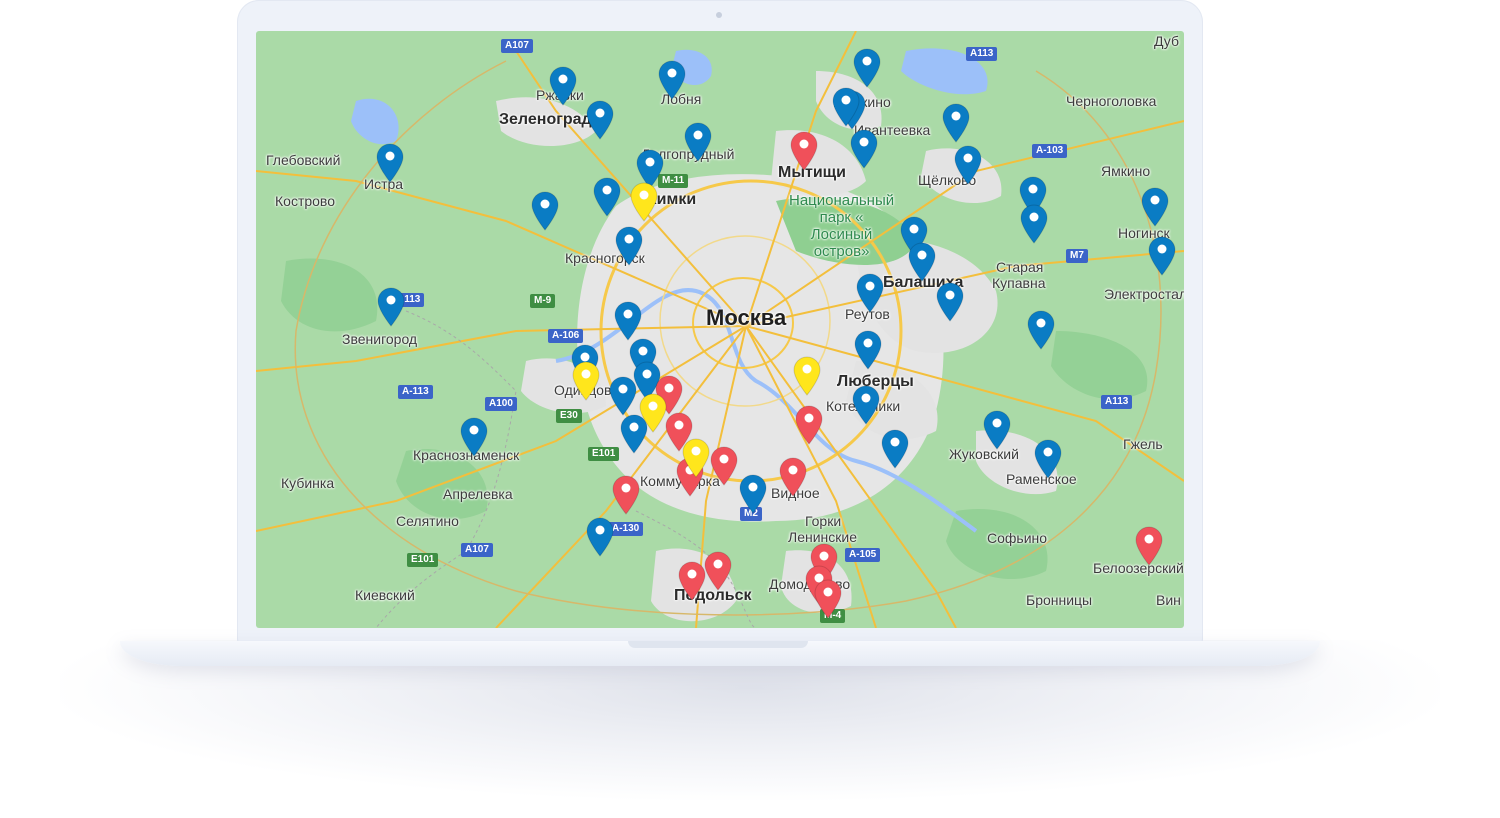 This screenshot has height=818, width=1500. What do you see at coordinates (1050, 151) in the screenshot?
I see `road-shield: A-103` at bounding box center [1050, 151].